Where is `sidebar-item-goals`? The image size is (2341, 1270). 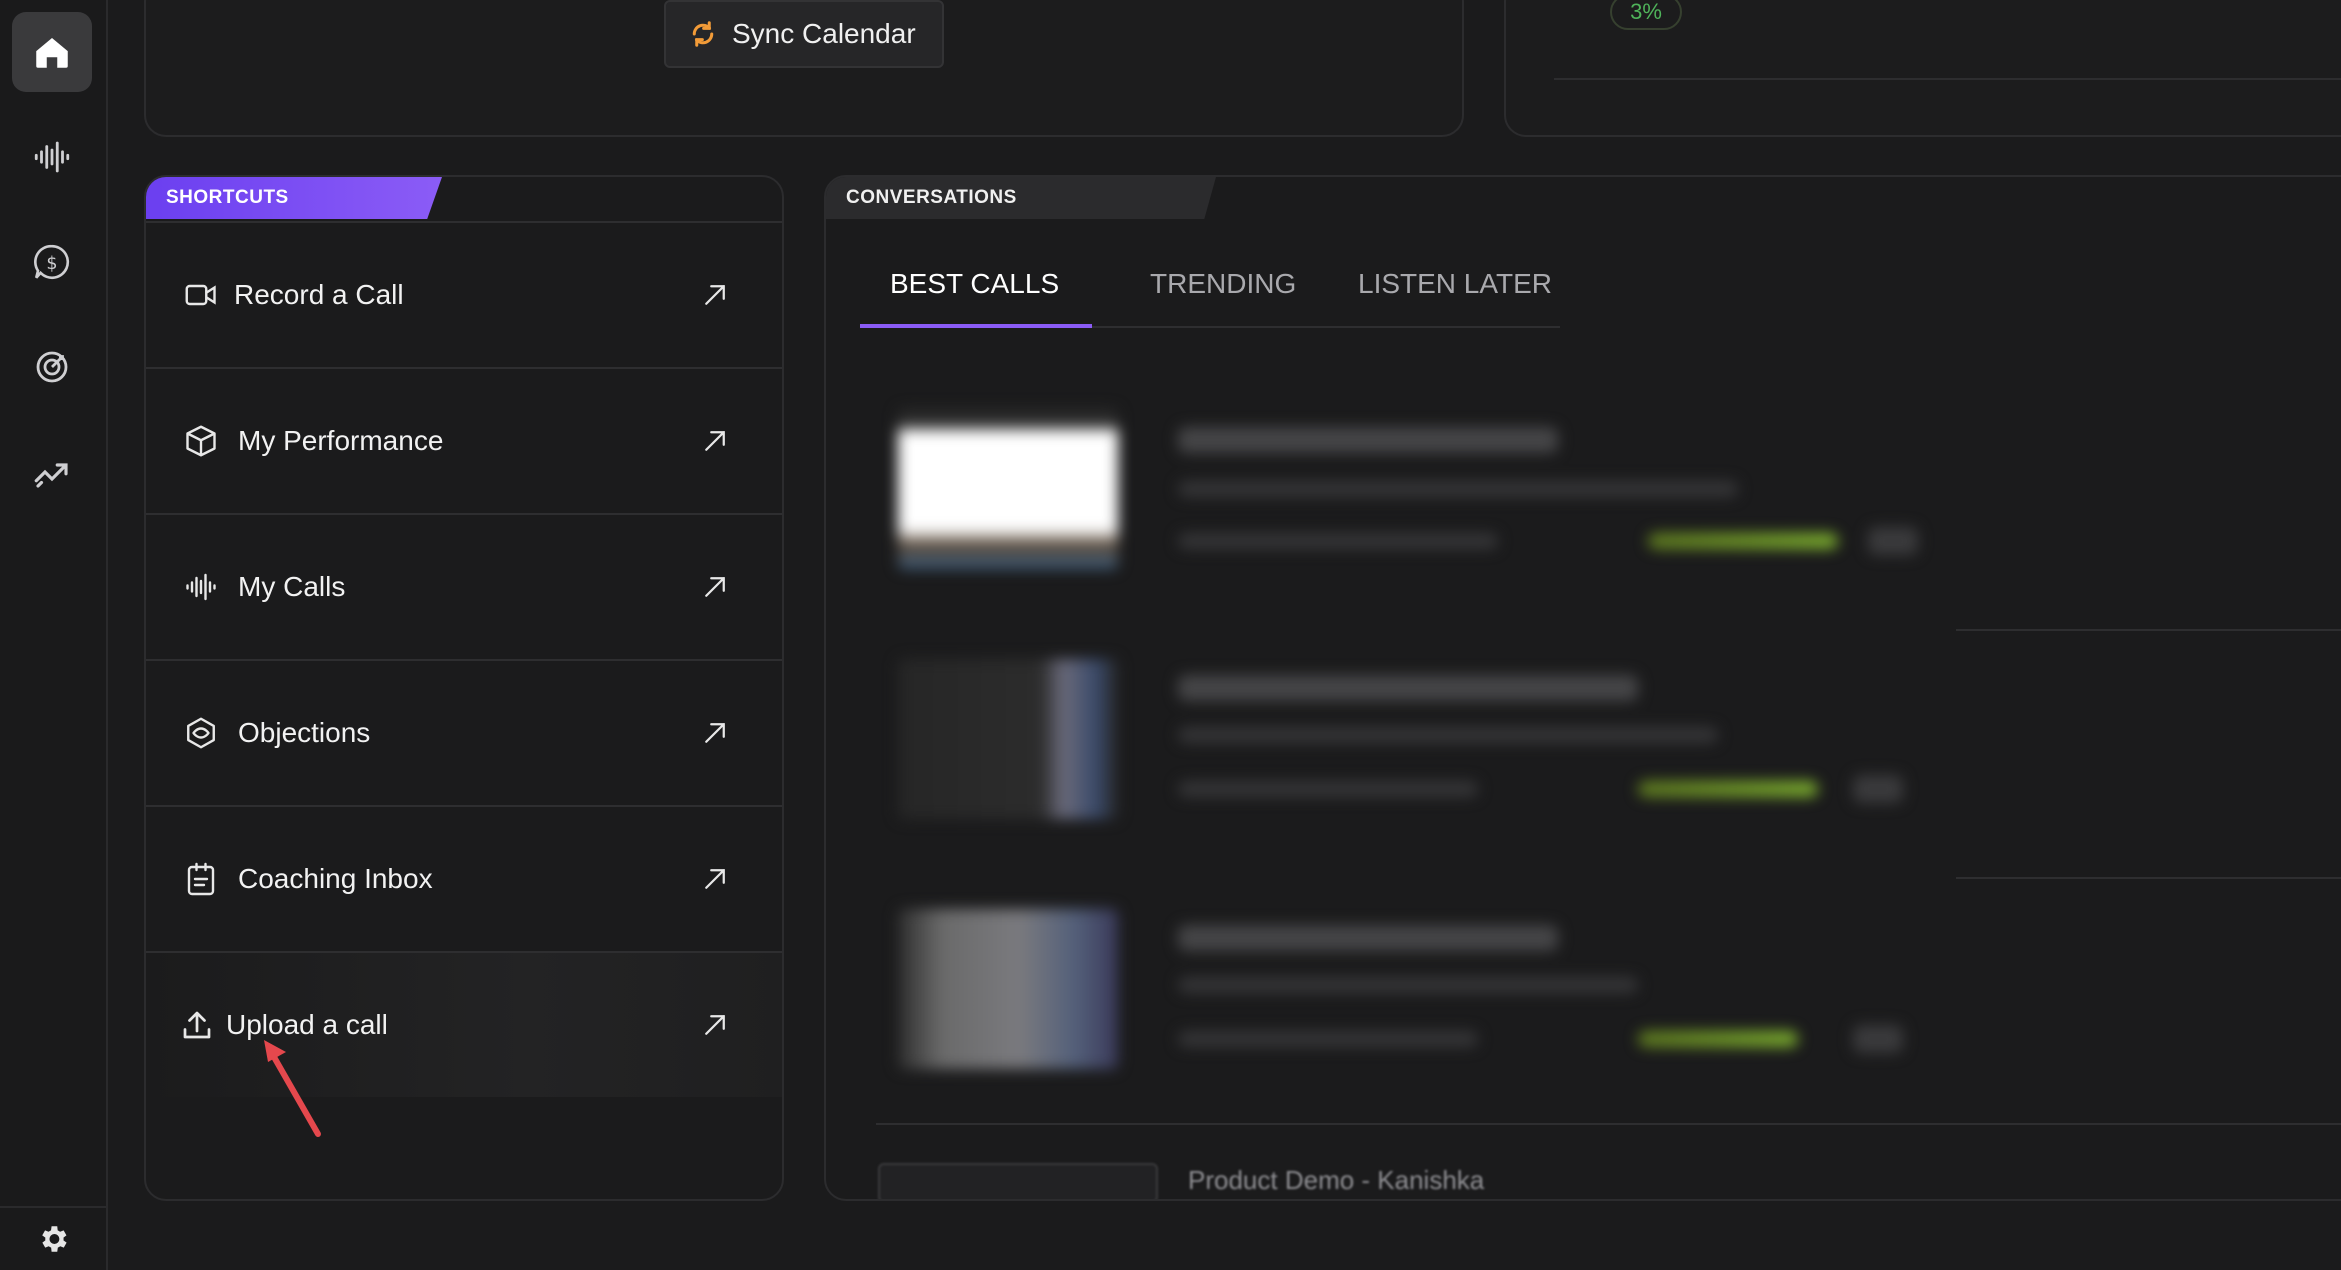
sidebar-item-goals is located at coordinates (52, 367).